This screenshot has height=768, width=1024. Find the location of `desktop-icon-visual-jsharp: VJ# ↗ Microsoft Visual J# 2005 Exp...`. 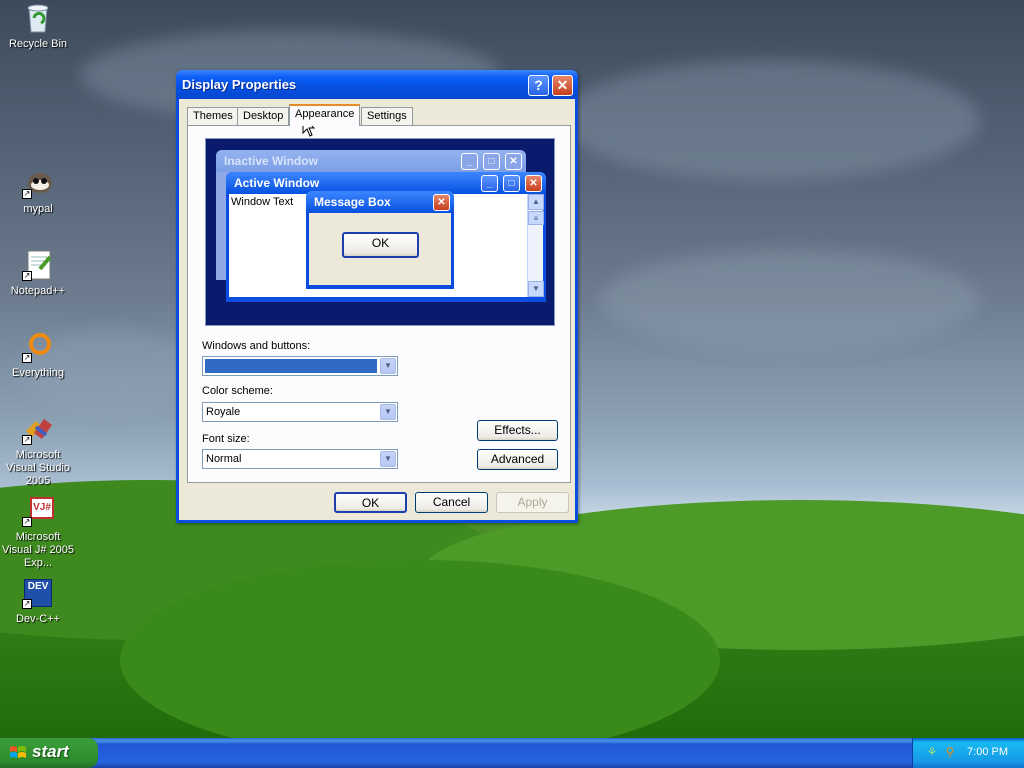

desktop-icon-visual-jsharp: VJ# ↗ Microsoft Visual J# 2005 Exp... is located at coordinates (38, 532).